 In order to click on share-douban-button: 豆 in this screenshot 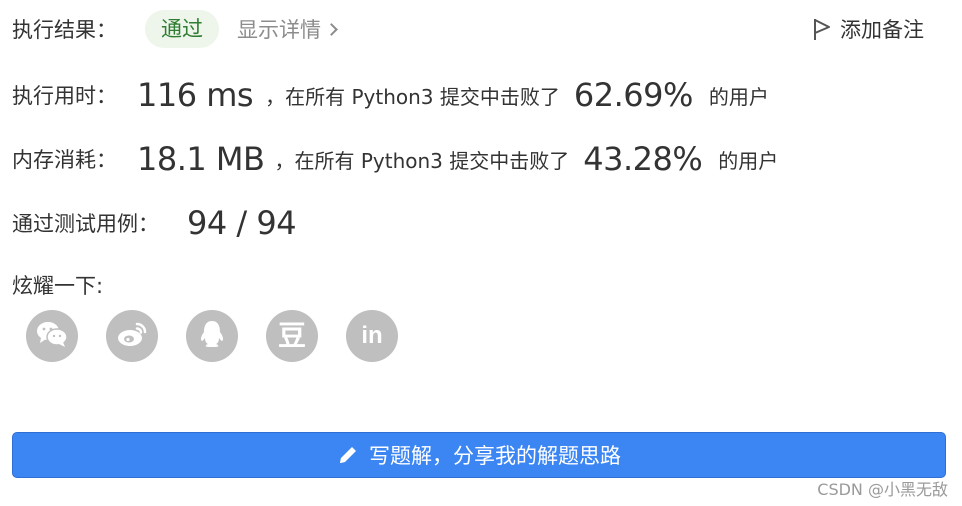, I will do `click(292, 336)`.